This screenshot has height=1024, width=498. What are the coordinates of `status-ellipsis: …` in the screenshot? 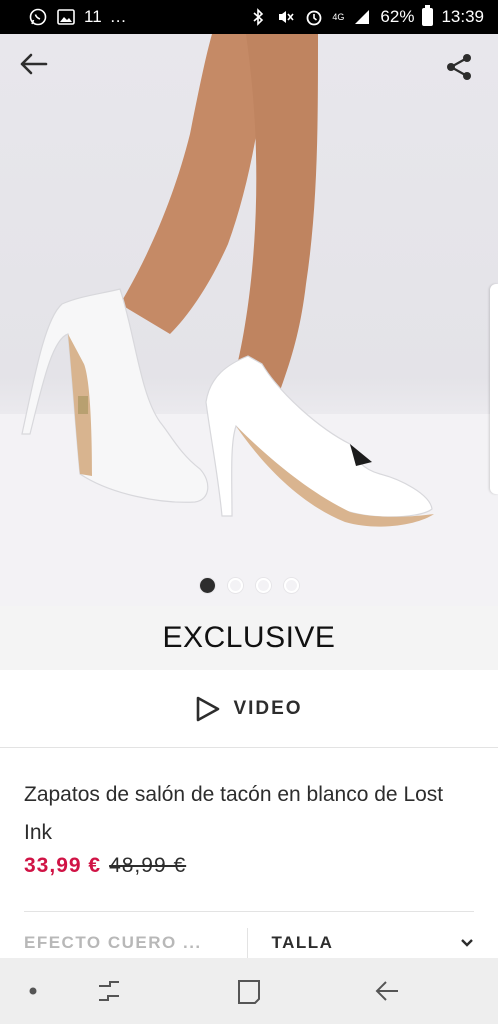 It's located at (118, 16).